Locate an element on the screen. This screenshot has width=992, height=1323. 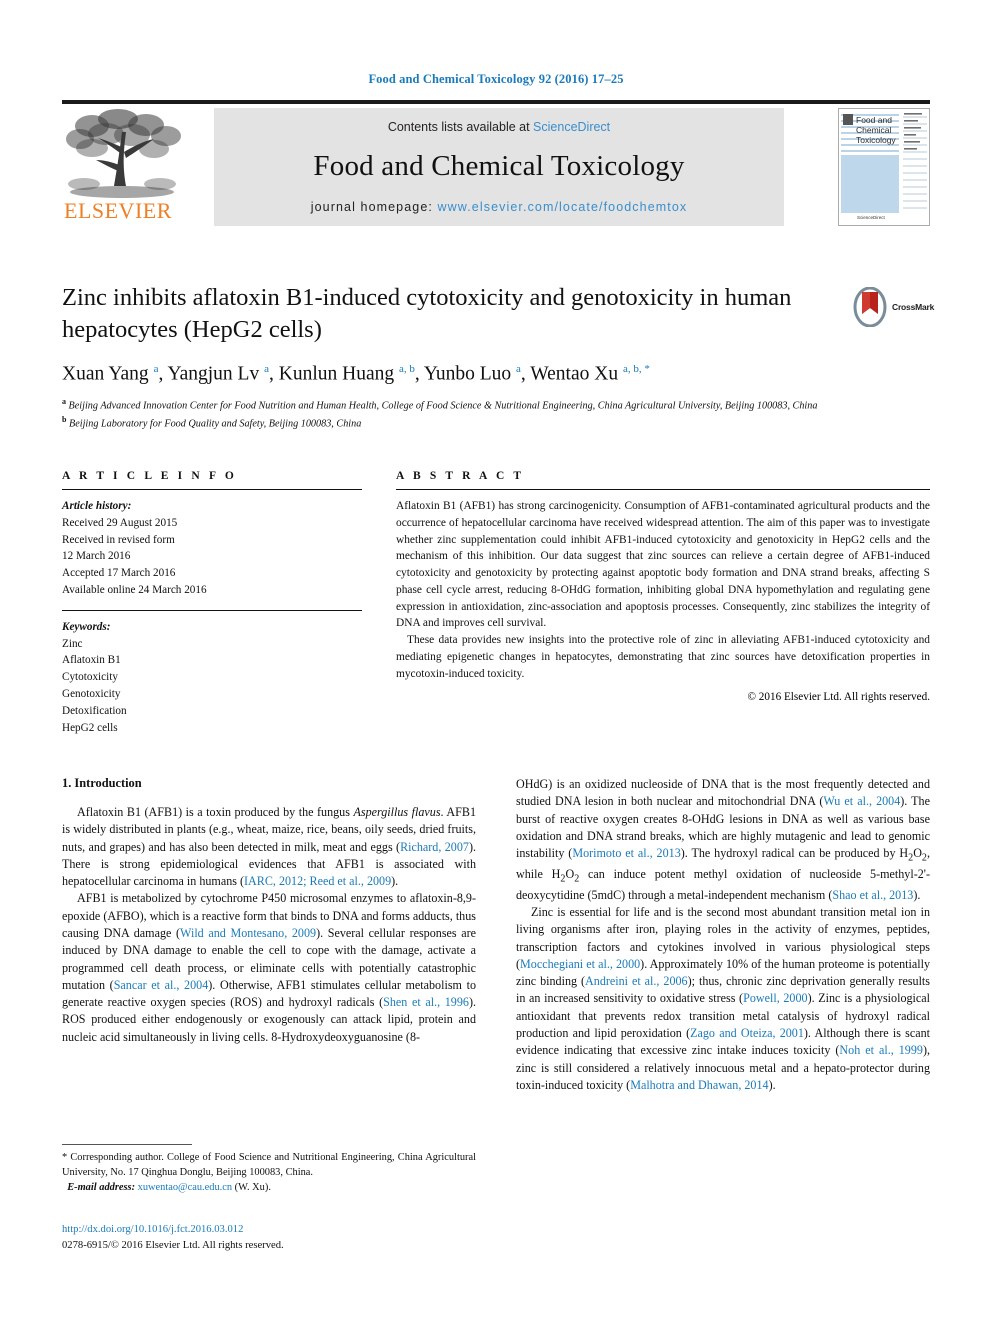
article-info-heading: A R T I C L E I N F O is located at coordinates (149, 476).